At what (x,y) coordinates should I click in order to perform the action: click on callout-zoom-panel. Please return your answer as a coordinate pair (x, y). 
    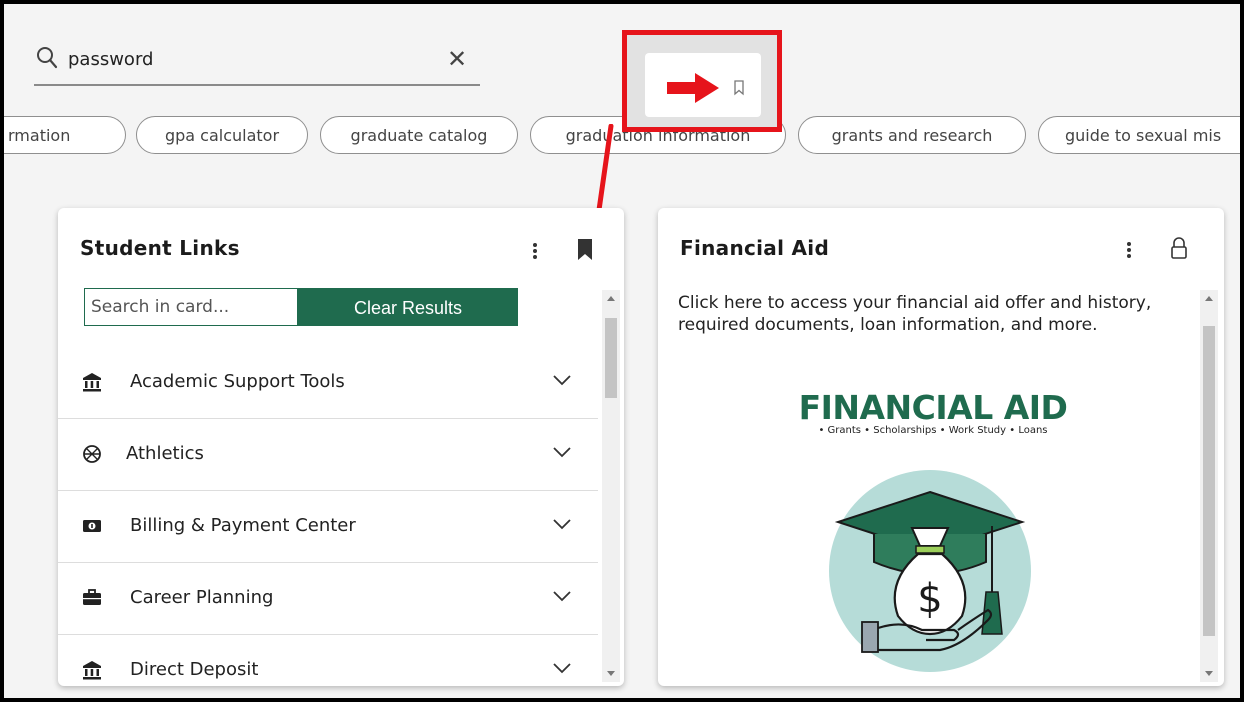
    Looking at the image, I should click on (703, 85).